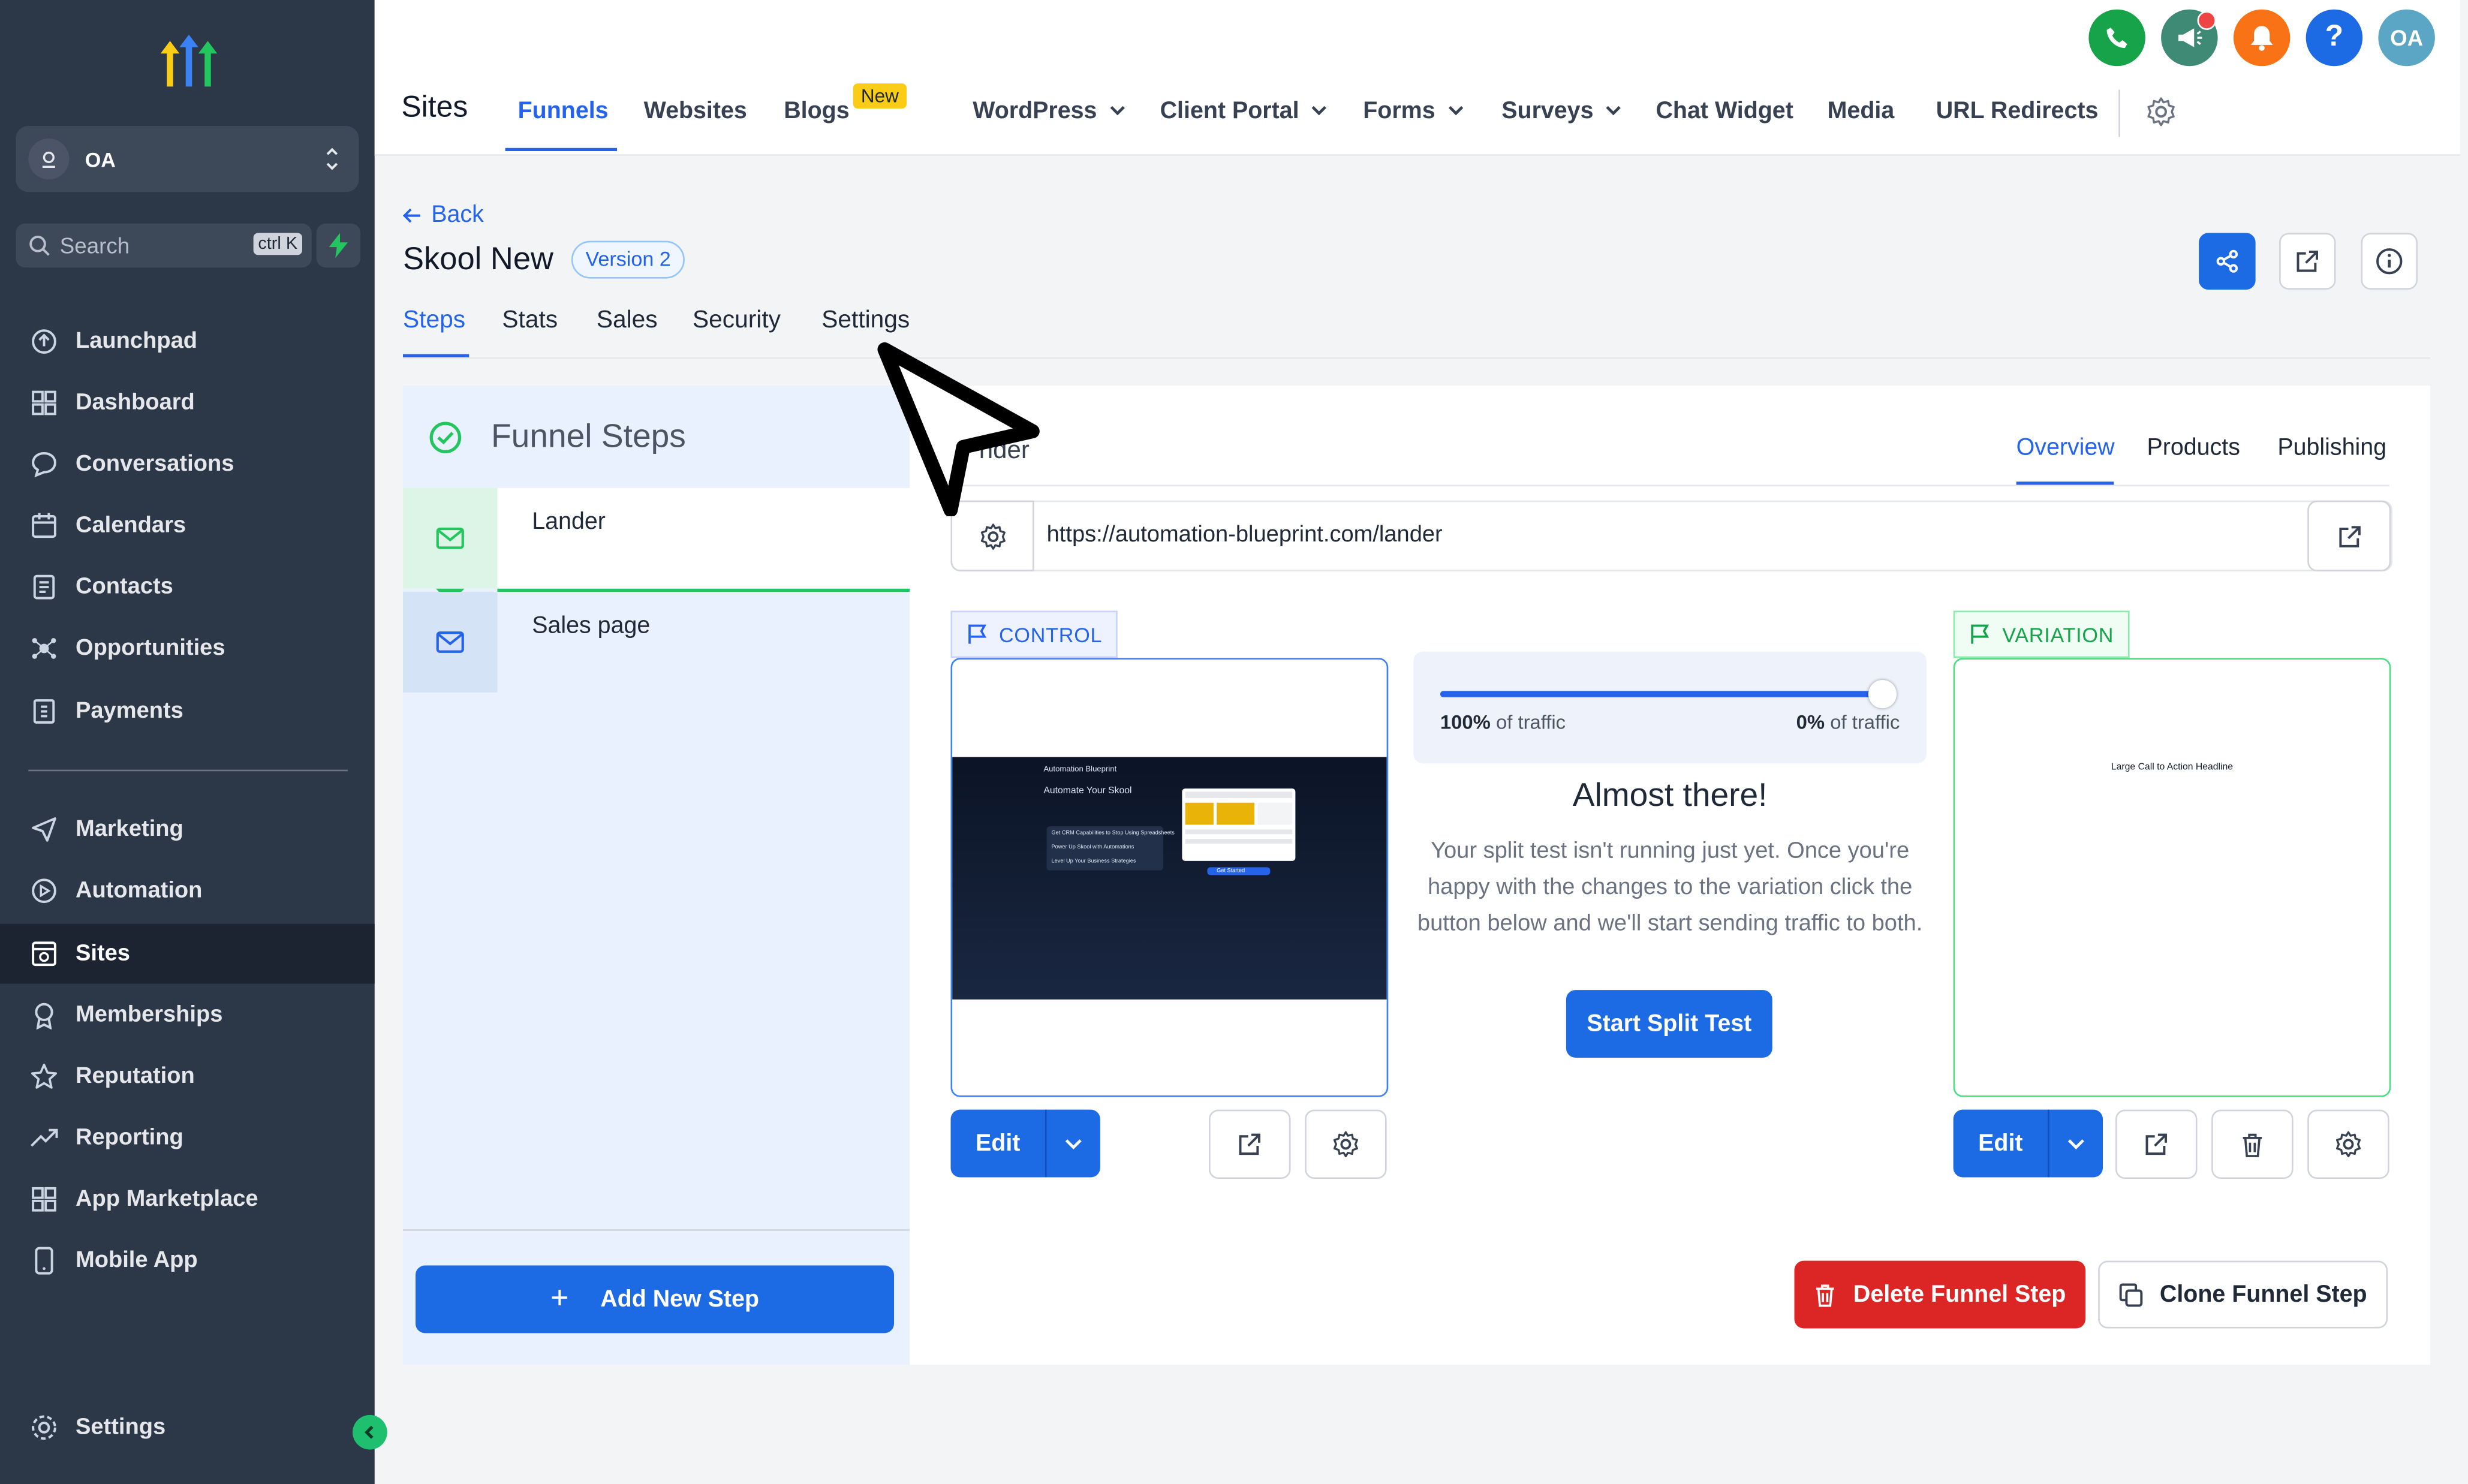  Describe the element at coordinates (656, 642) in the screenshot. I see `step-item-sales-page: Sales page` at that location.